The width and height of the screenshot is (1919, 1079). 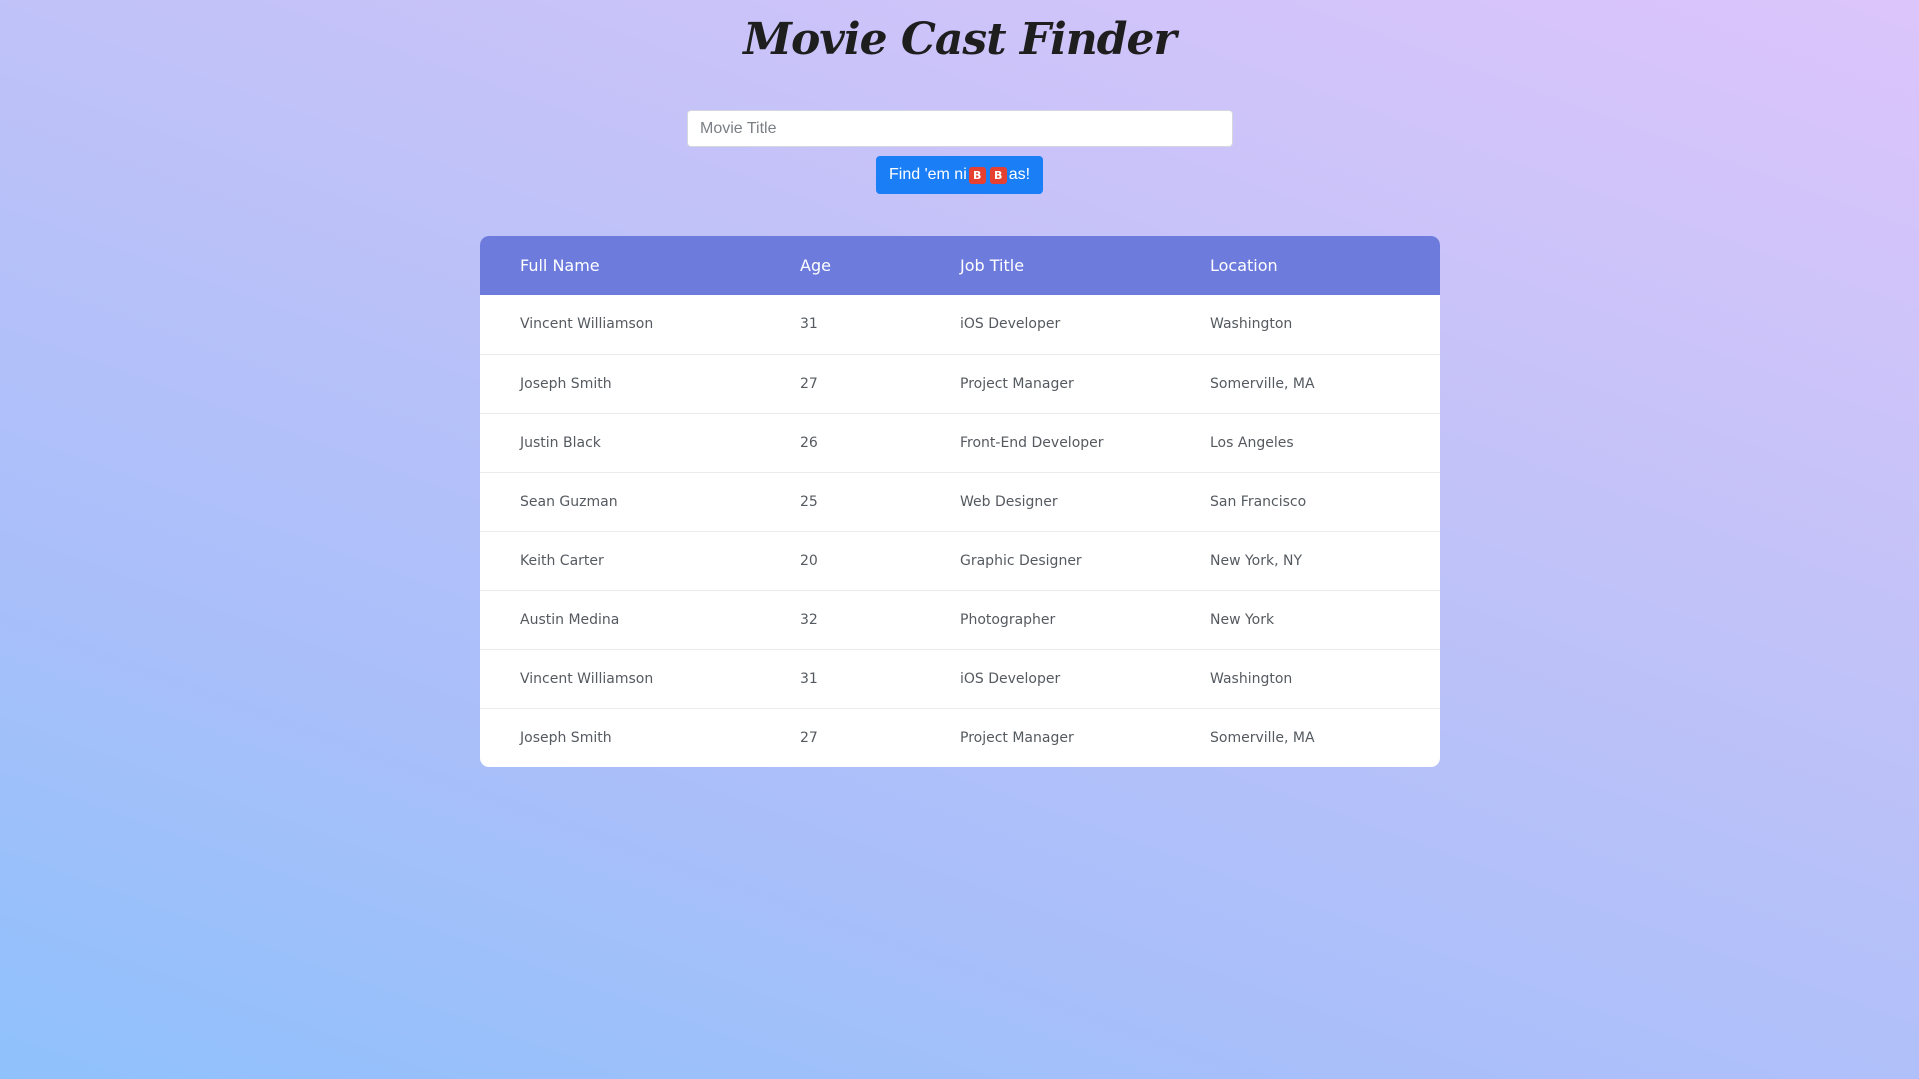 I want to click on column-header-full-name: Full Name, so click(x=560, y=265).